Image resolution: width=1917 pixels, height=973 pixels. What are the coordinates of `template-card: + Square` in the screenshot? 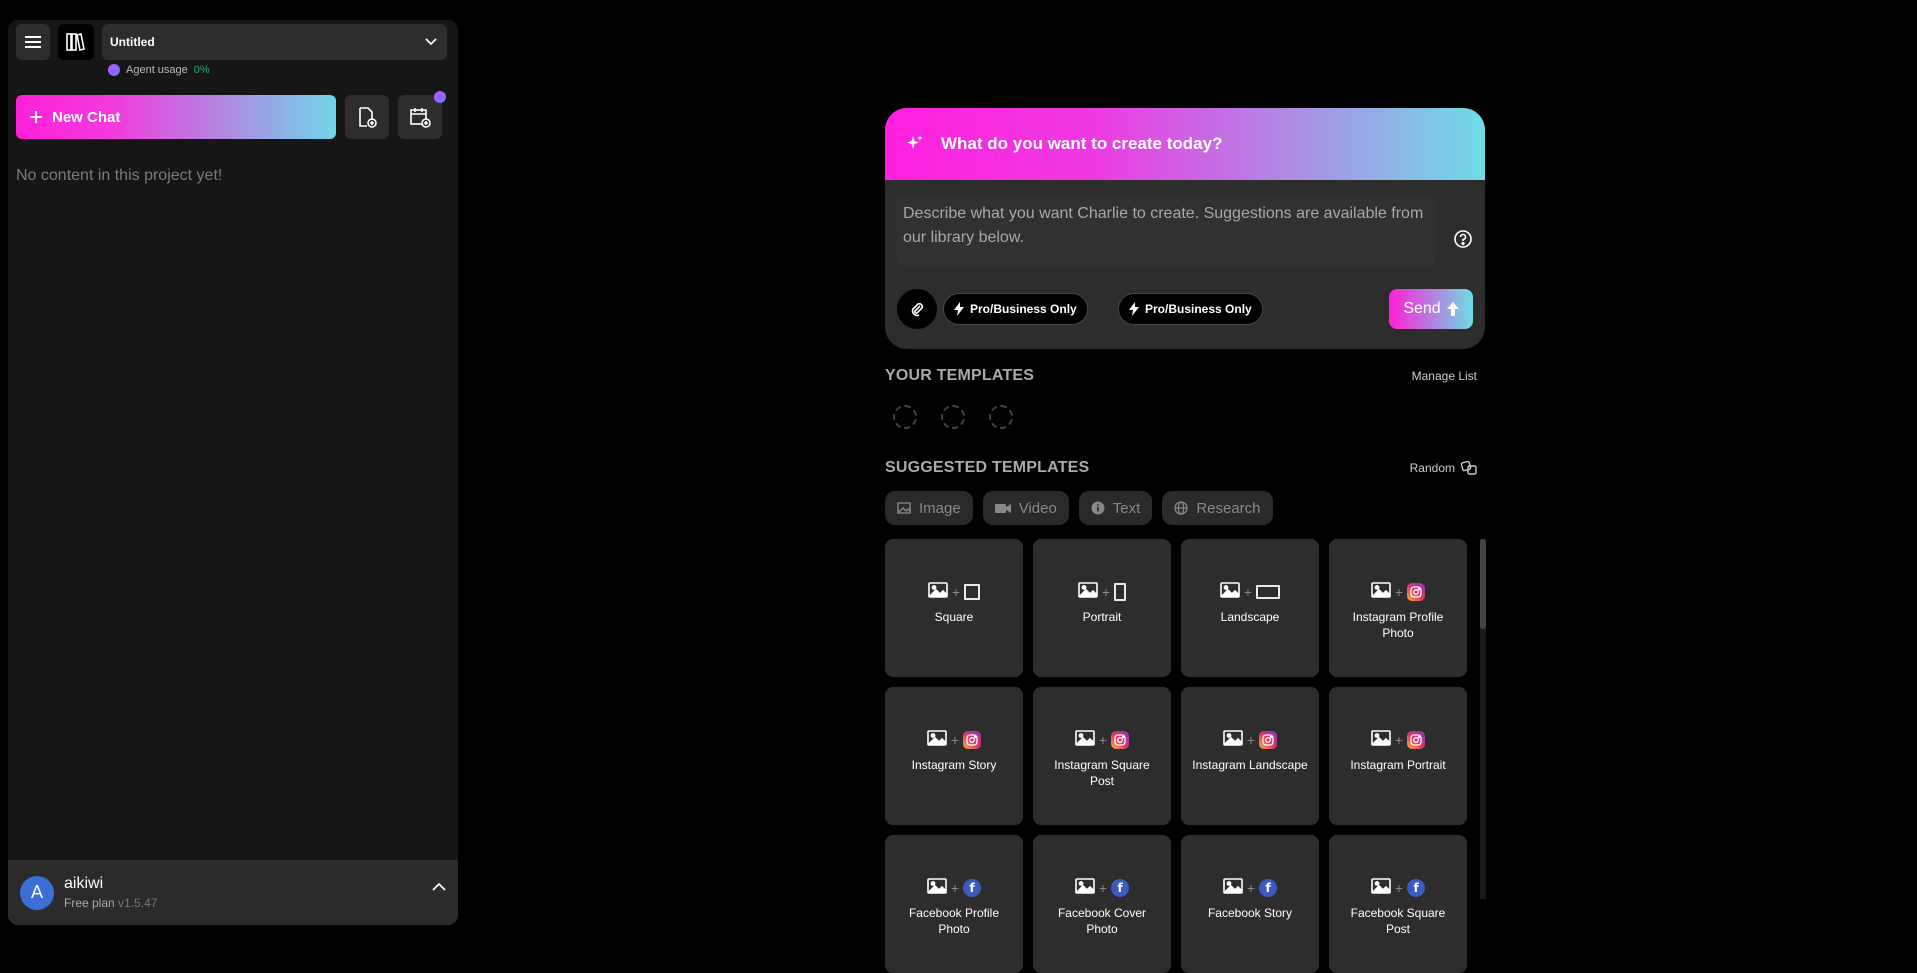 It's located at (954, 608).